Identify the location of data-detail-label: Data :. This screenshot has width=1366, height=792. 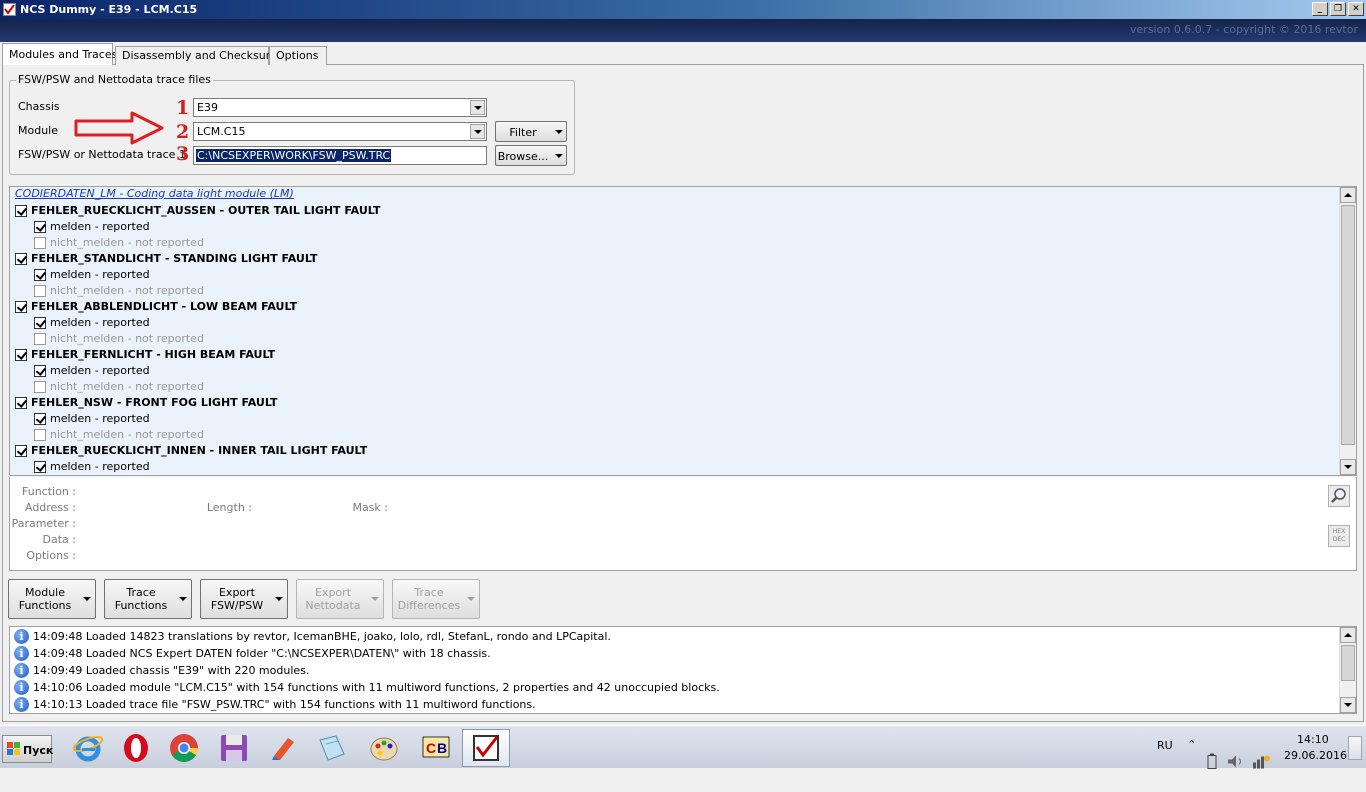
(59, 539).